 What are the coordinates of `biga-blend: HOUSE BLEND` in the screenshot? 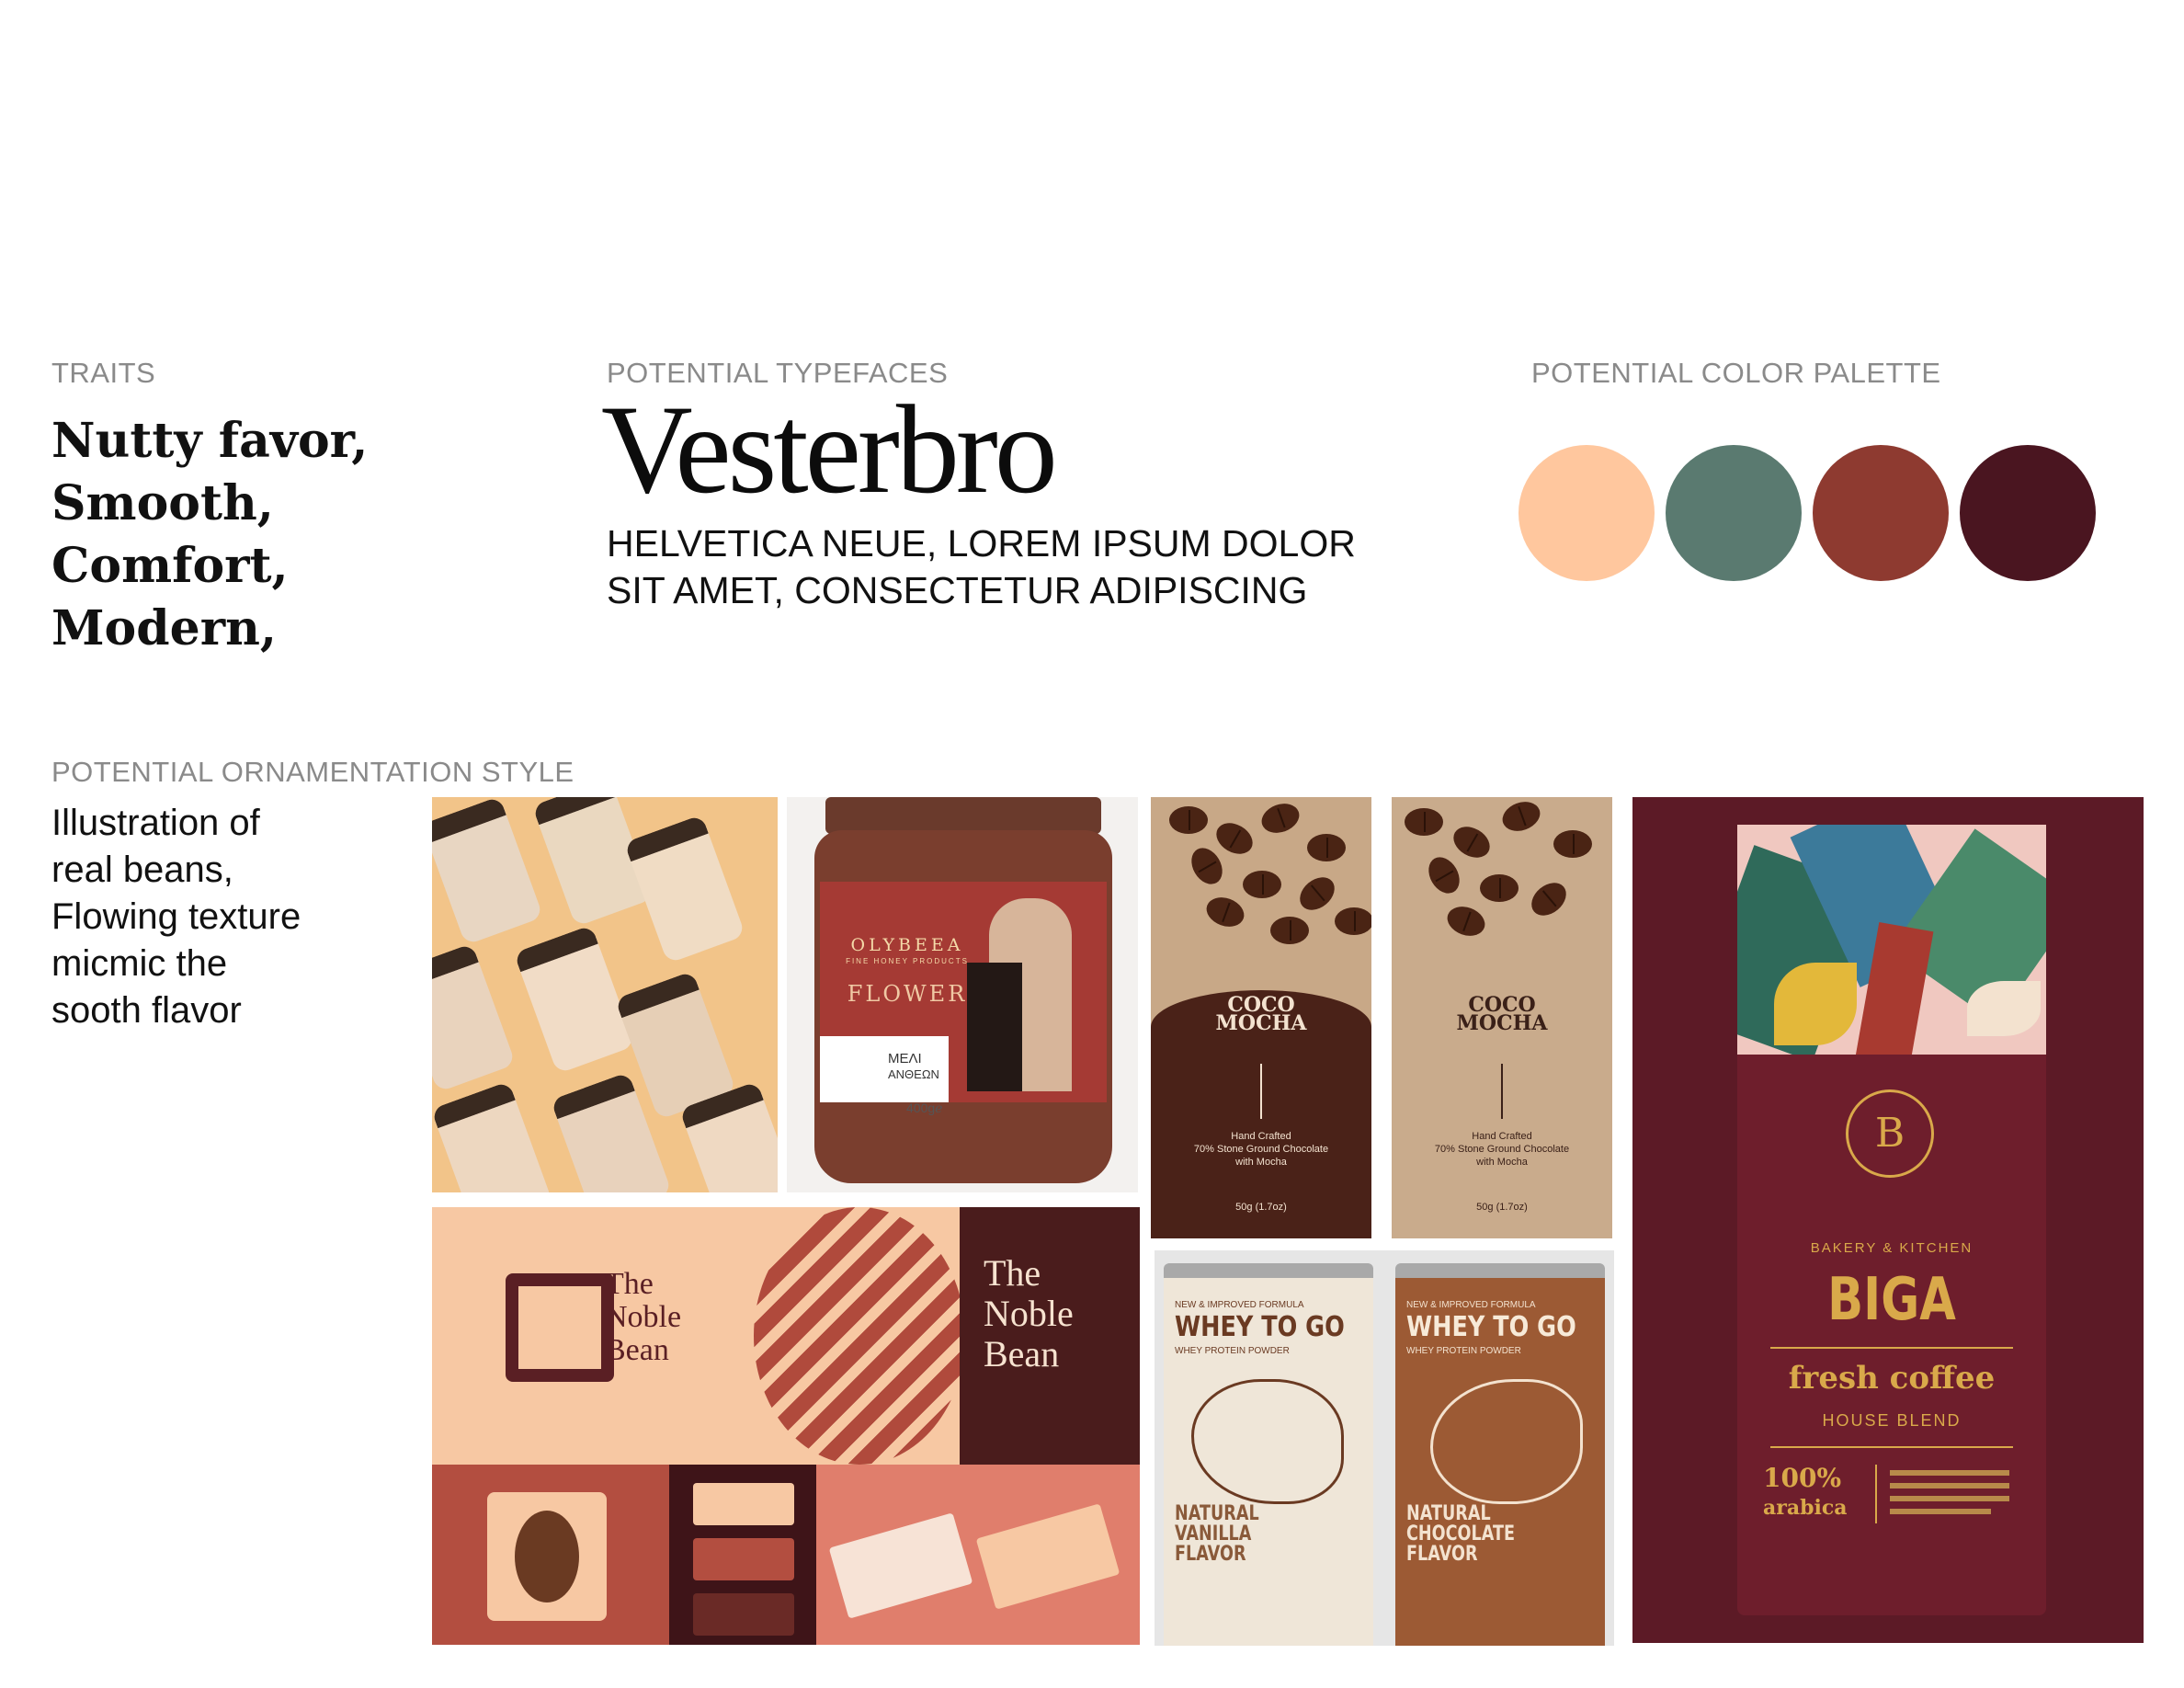 It's located at (1892, 1421).